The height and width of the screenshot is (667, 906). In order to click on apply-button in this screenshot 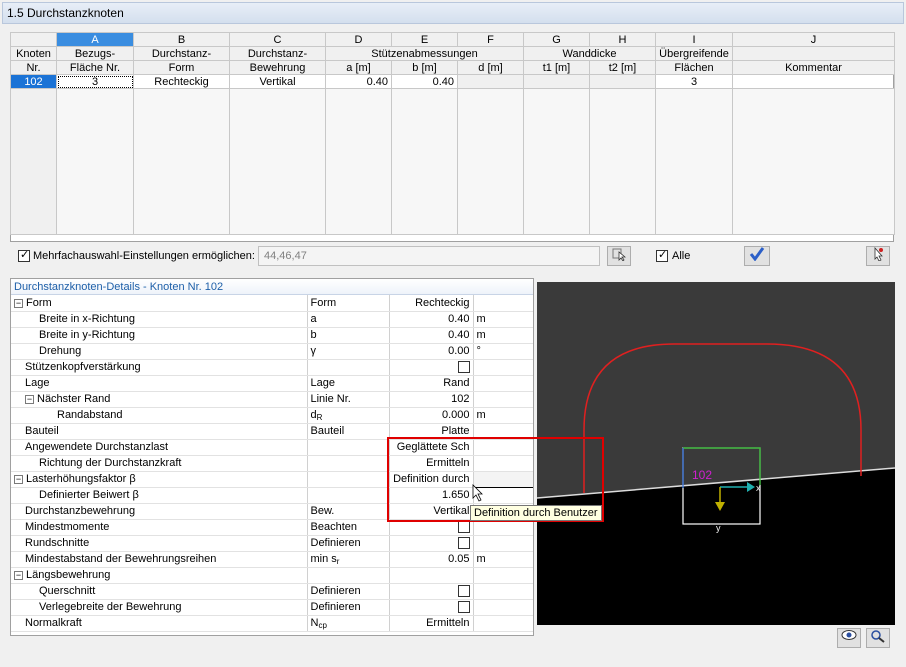, I will do `click(757, 256)`.